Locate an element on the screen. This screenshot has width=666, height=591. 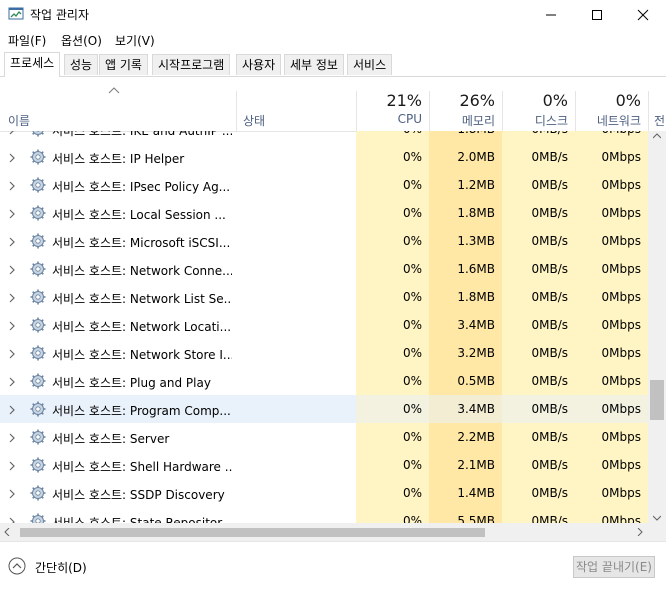
task-manager-icon is located at coordinates (16, 14).